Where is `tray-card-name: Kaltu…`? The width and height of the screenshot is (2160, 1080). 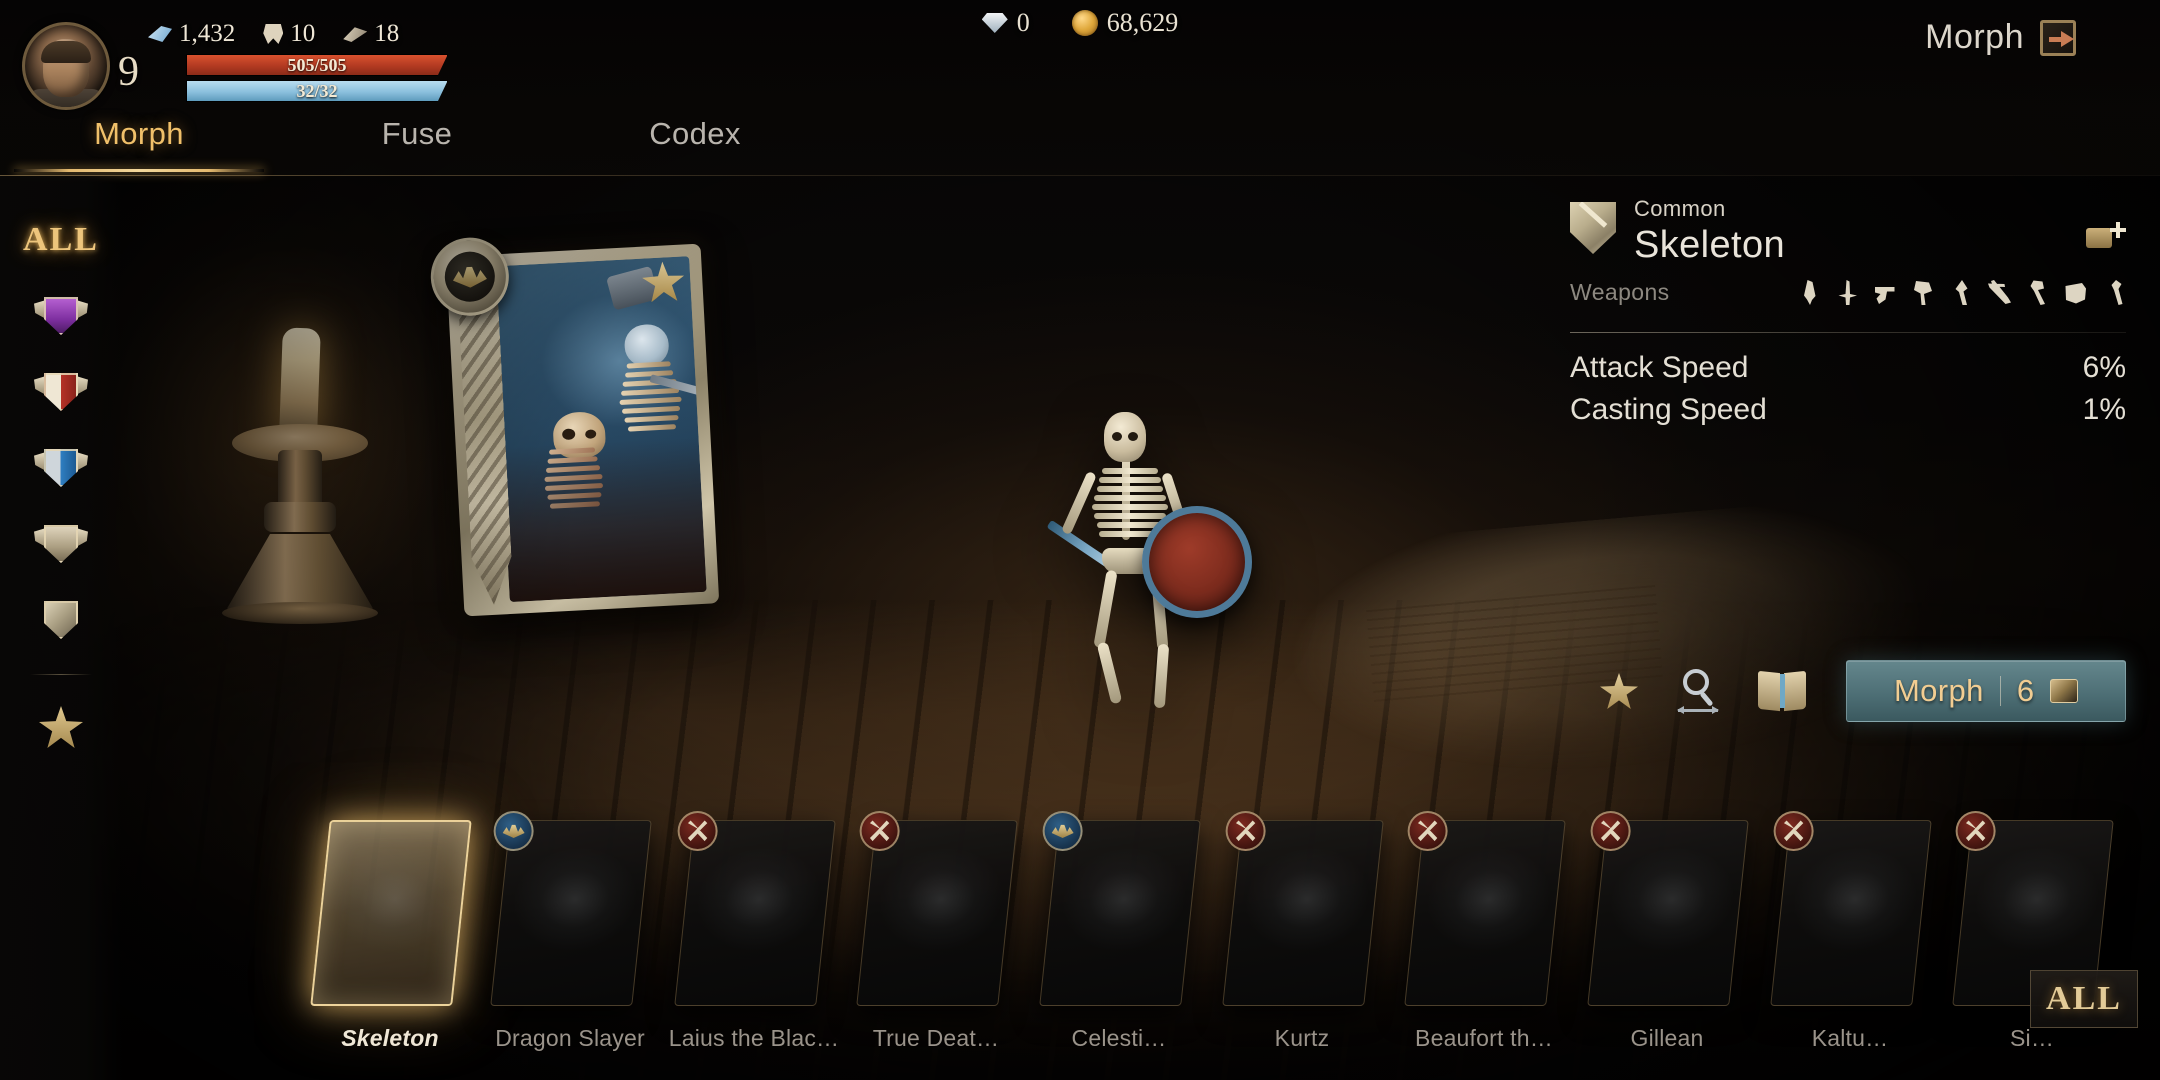
tray-card-name: Kaltu… is located at coordinates (1850, 1038).